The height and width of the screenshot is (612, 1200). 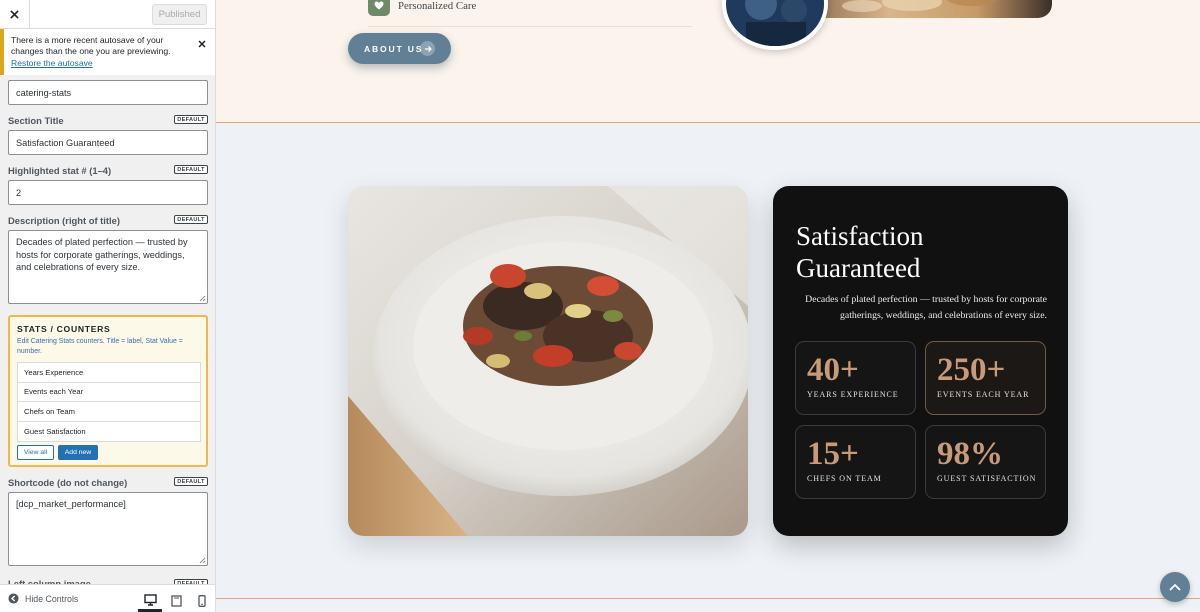 I want to click on heart-icon, so click(x=379, y=5).